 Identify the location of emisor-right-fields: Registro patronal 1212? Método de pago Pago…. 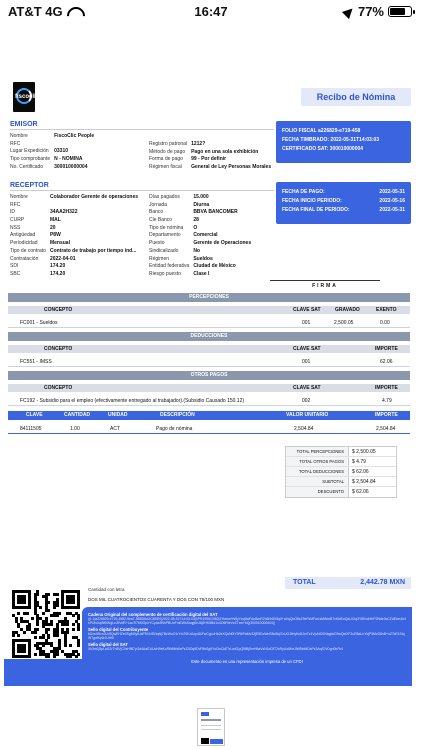
(214, 155).